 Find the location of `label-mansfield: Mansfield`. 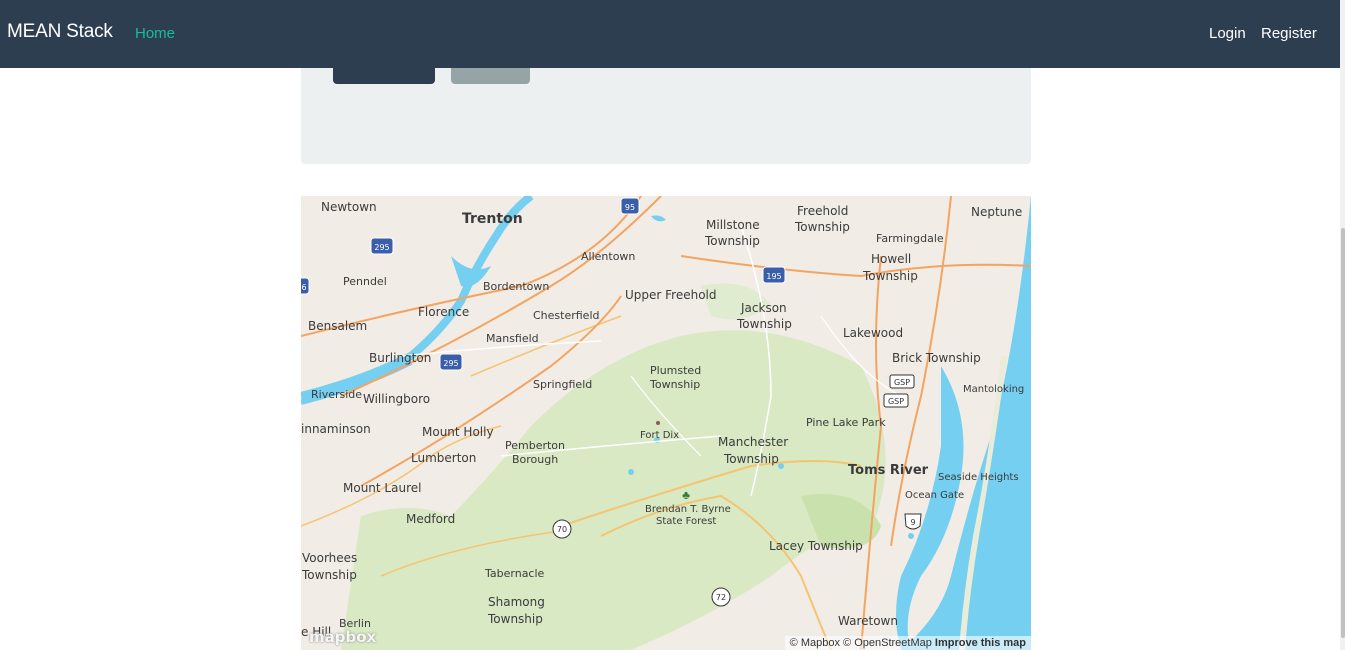

label-mansfield: Mansfield is located at coordinates (512, 338).